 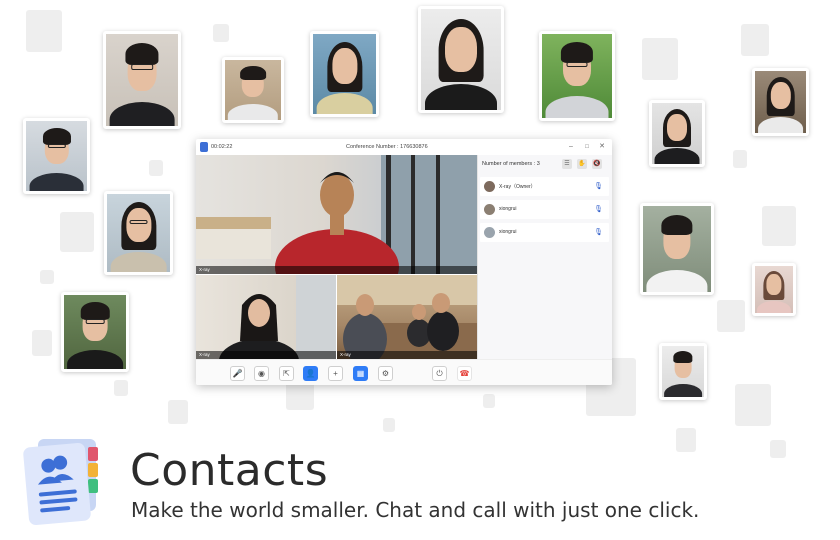 What do you see at coordinates (544, 186) in the screenshot?
I see `member-row: X-ray（Owner） 🎙` at bounding box center [544, 186].